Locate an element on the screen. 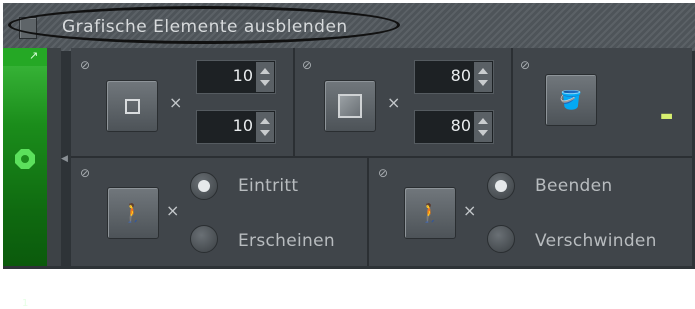 The image size is (695, 309). status-octagon-icon is located at coordinates (25, 159).